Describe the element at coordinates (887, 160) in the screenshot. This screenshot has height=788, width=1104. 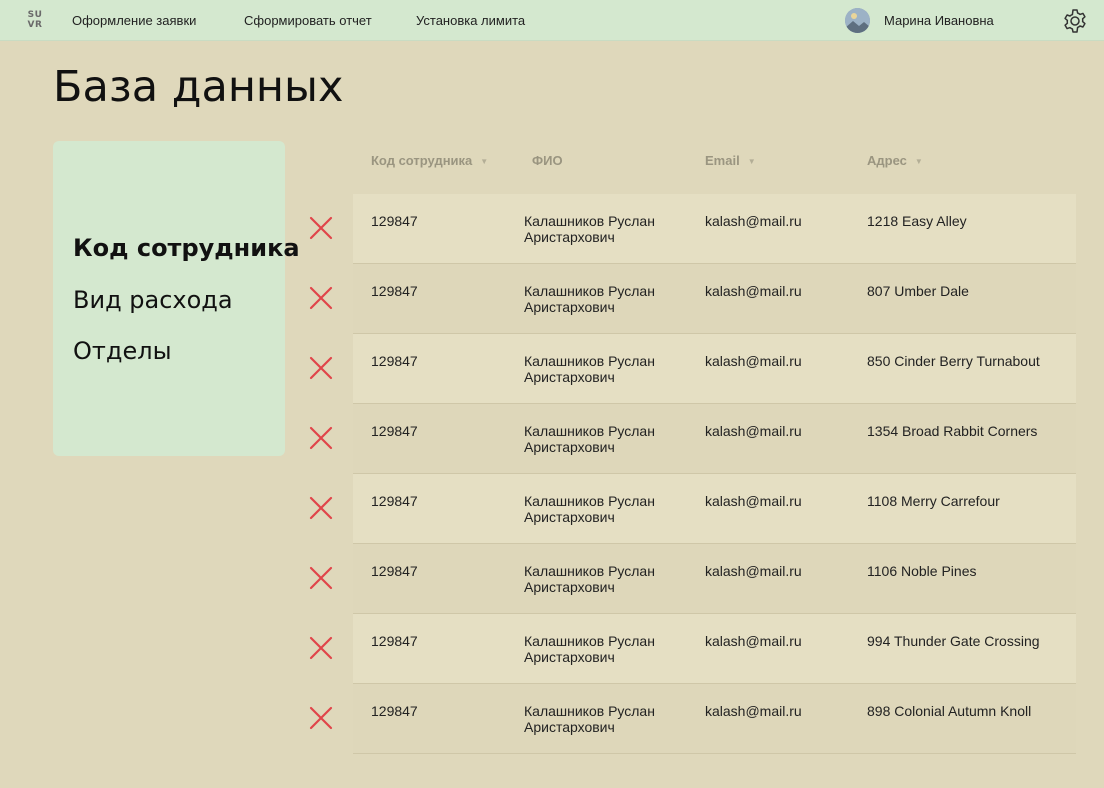
I see `column-header-label: Адрес` at that location.